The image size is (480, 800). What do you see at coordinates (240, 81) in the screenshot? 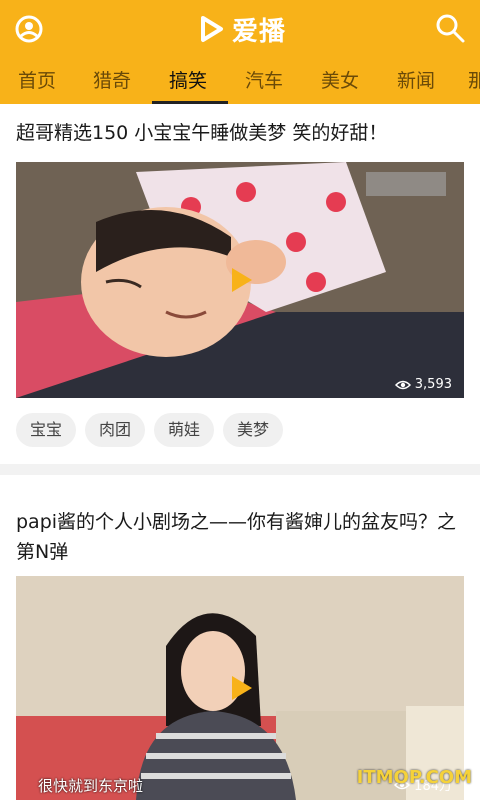
I see `category-tabs: 首页 猎奇 搞笑 汽车 美女 新闻 那` at bounding box center [240, 81].